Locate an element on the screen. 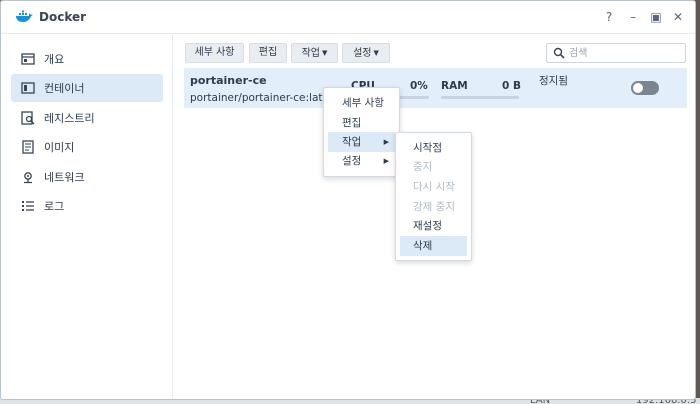  maximize-button: ▣ is located at coordinates (656, 17).